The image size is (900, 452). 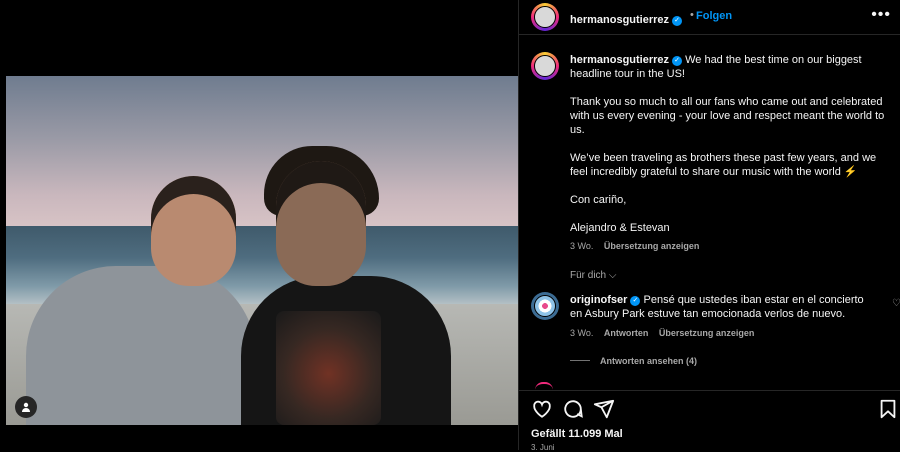 What do you see at coordinates (328, 368) in the screenshot?
I see `photo-shirt-print` at bounding box center [328, 368].